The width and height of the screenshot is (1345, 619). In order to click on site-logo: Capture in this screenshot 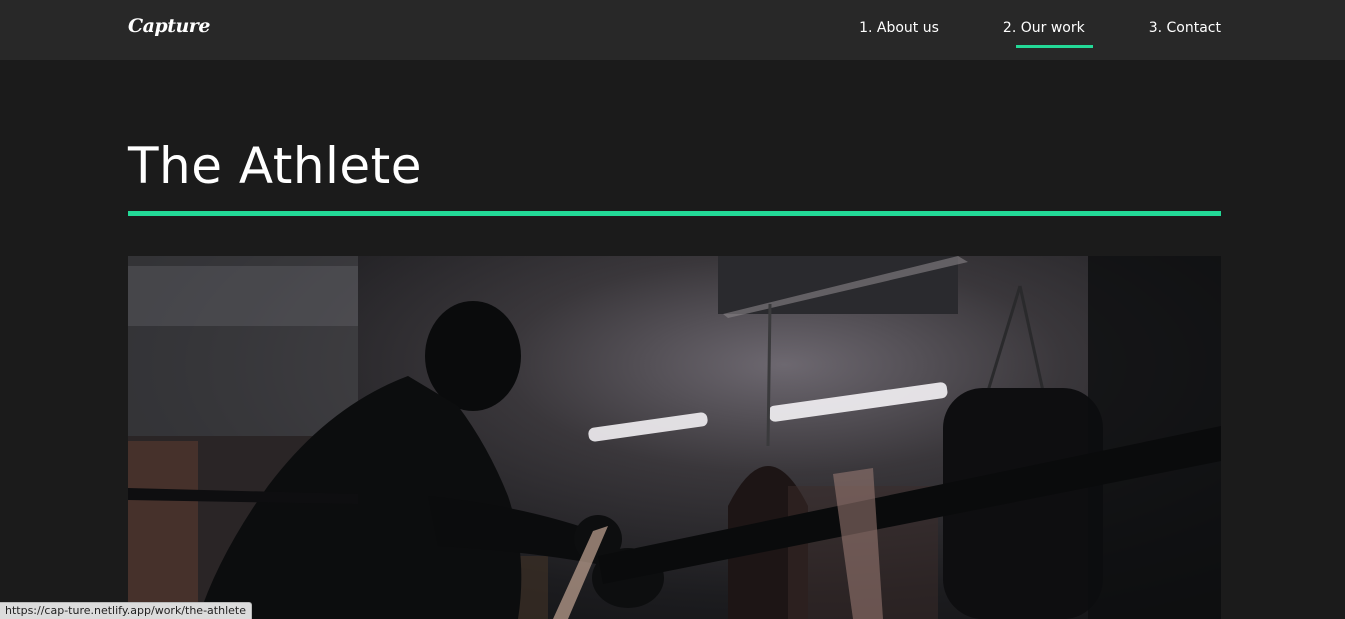, I will do `click(169, 26)`.